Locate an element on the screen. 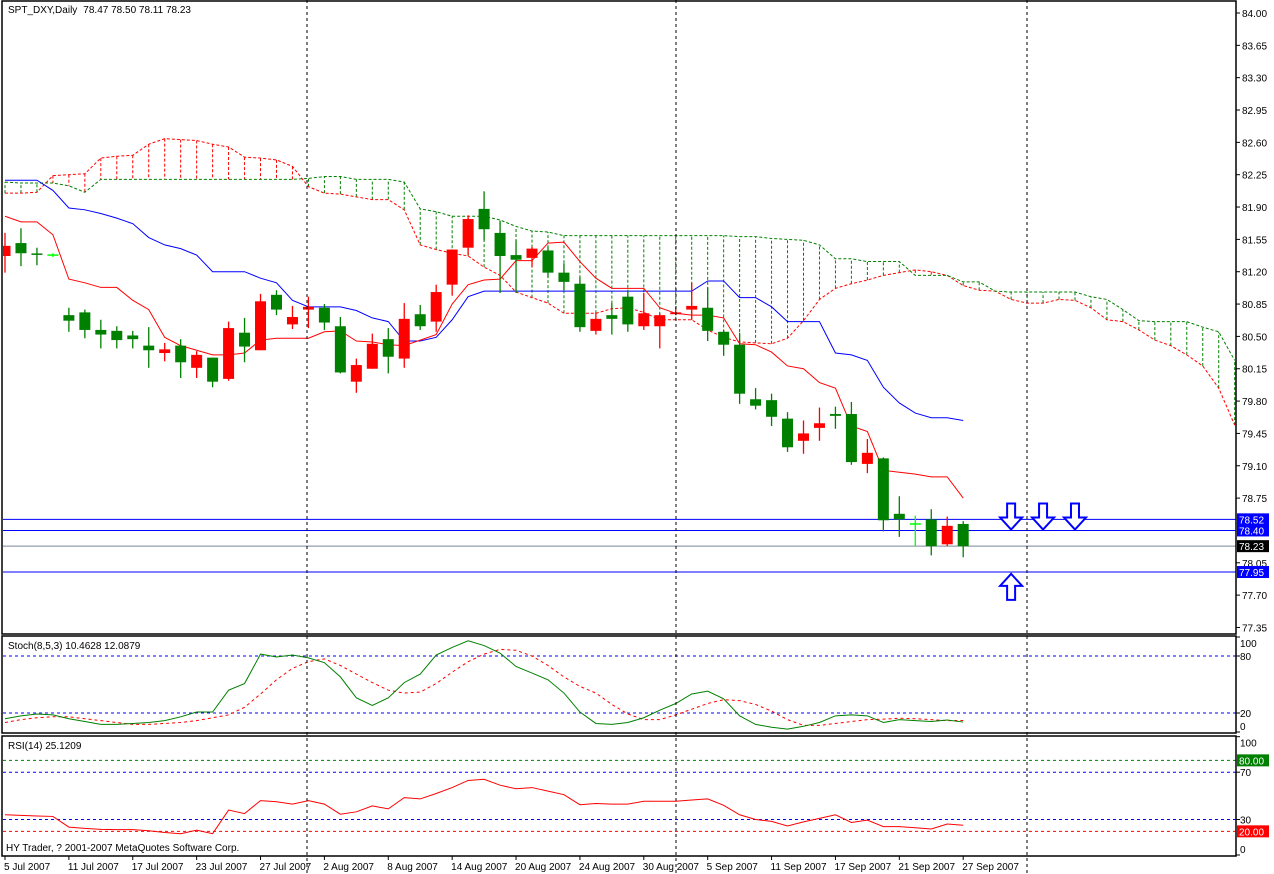 This screenshot has width=1274, height=874. stoch-axis-label: 100 is located at coordinates (1248, 644).